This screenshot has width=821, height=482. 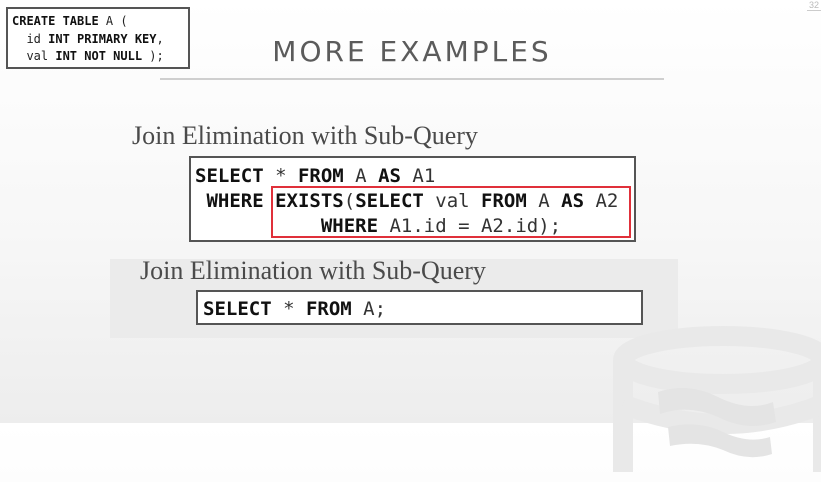 What do you see at coordinates (102, 38) in the screenshot?
I see `schema-keyword: INT PRIMARY KEY` at bounding box center [102, 38].